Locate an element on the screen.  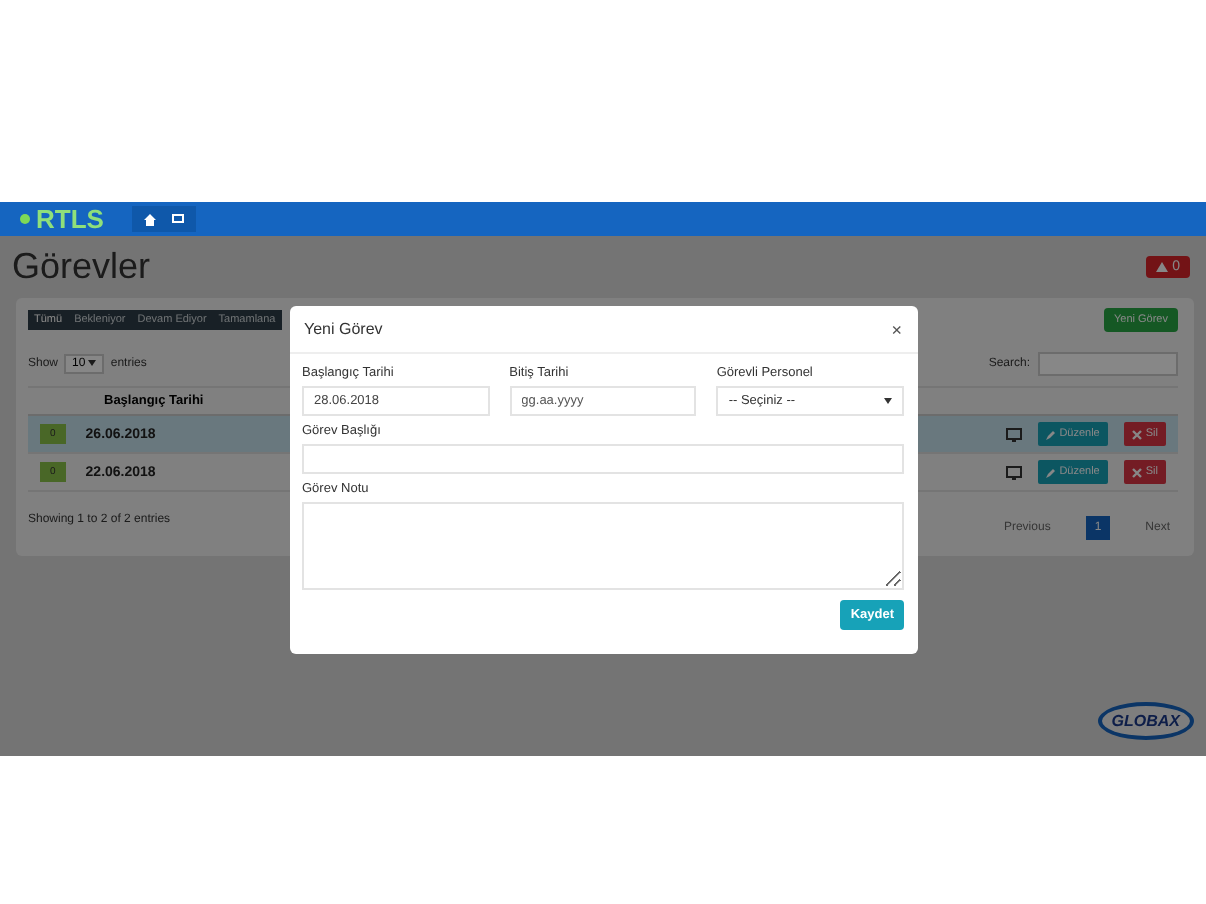
title-field is located at coordinates (603, 459).